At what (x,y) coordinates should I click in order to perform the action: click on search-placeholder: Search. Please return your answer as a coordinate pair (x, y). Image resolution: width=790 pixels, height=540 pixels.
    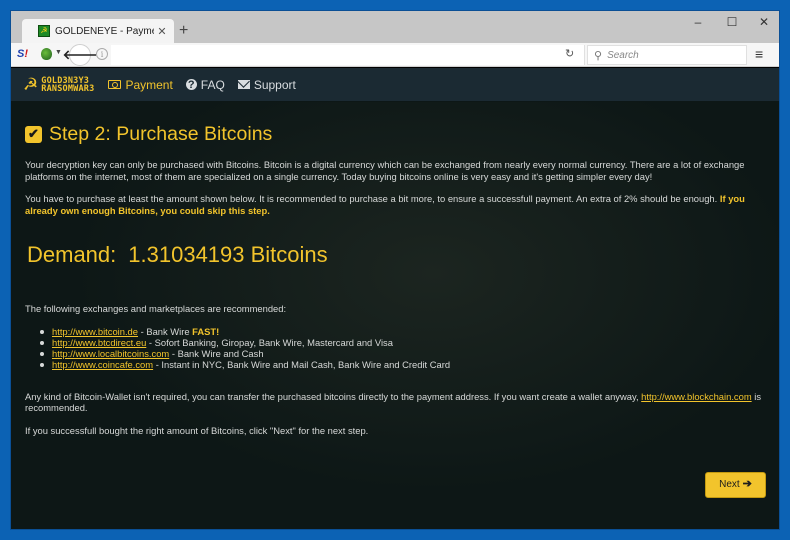
    Looking at the image, I should click on (623, 55).